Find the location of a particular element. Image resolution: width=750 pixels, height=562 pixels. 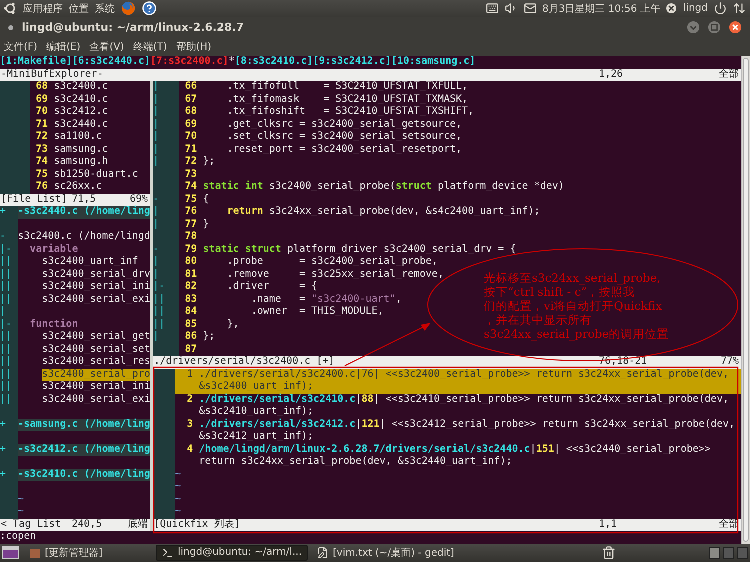

command-line: :copen is located at coordinates (370, 537).